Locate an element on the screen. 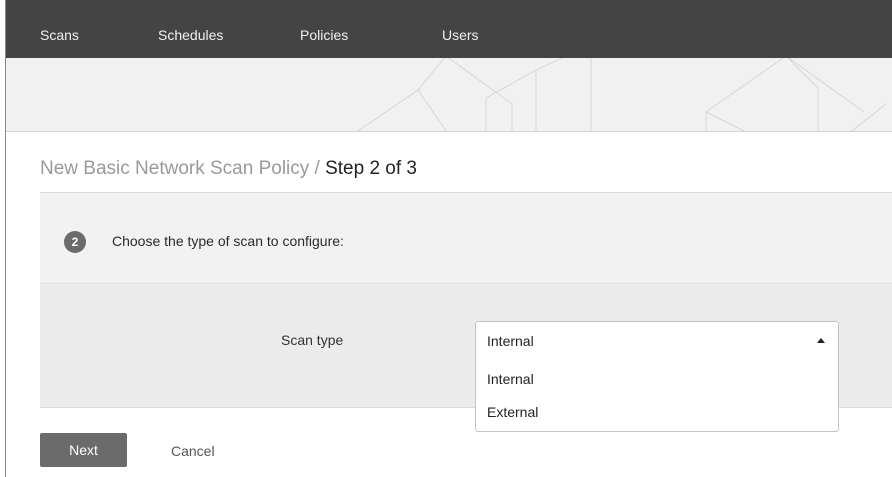 This screenshot has height=477, width=892. nav-item-schedules: Schedules is located at coordinates (190, 35).